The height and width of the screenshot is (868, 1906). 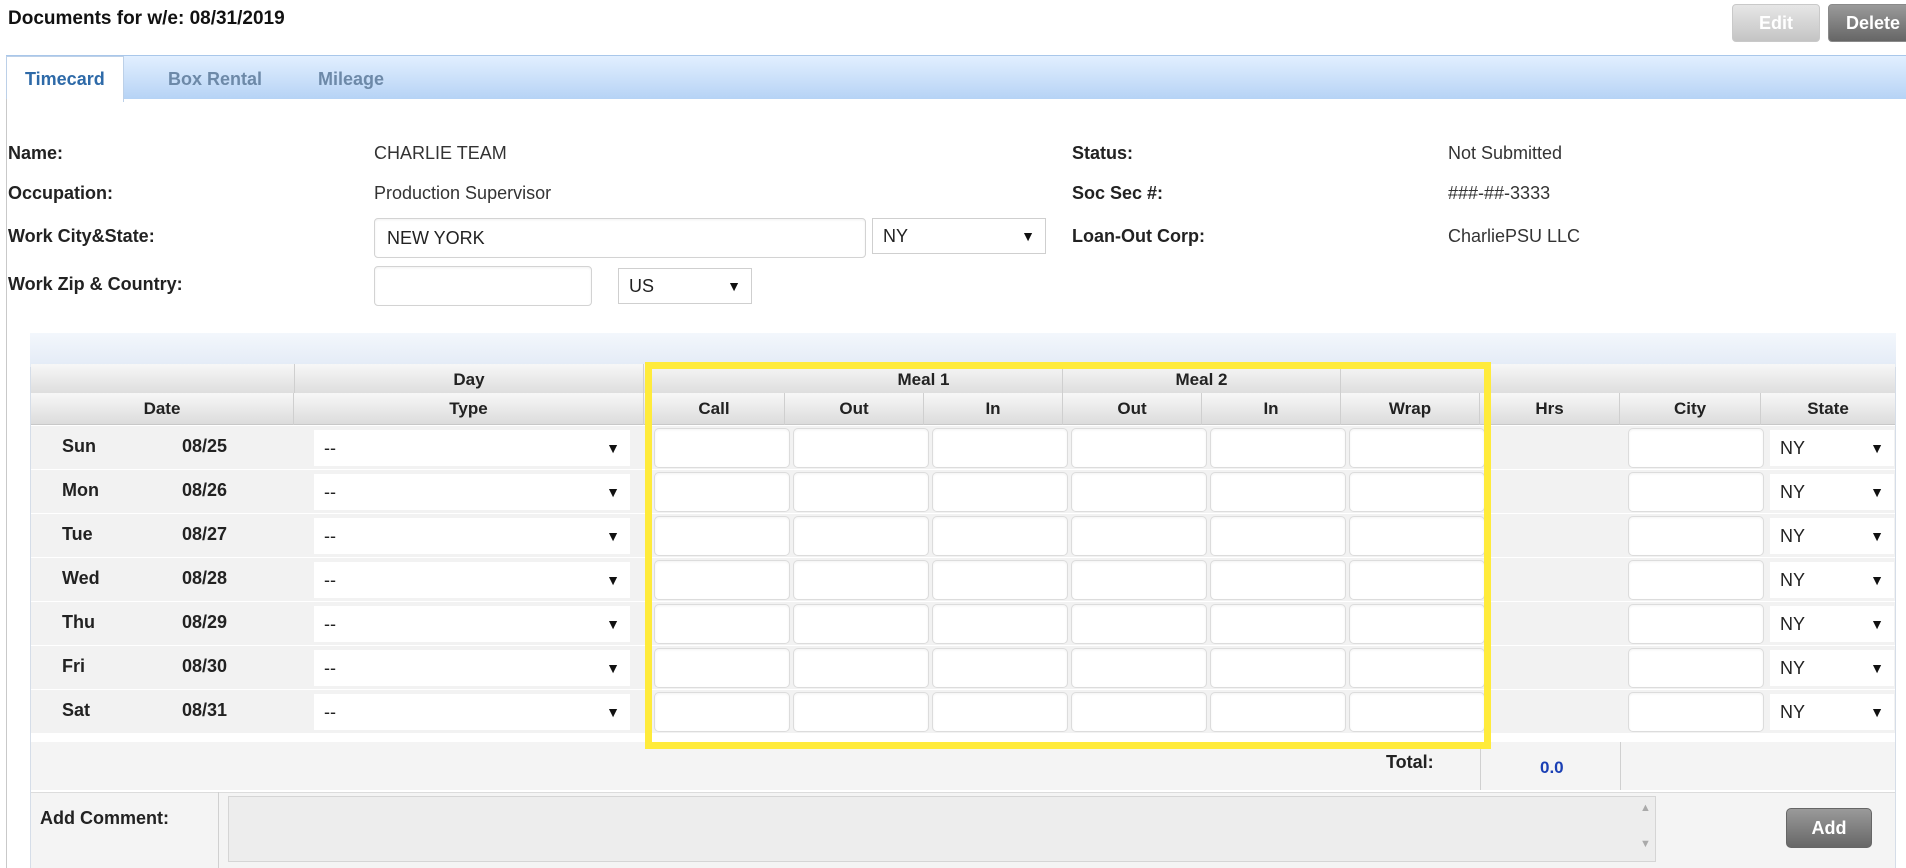 What do you see at coordinates (1776, 23) in the screenshot?
I see `edit-button: Edit` at bounding box center [1776, 23].